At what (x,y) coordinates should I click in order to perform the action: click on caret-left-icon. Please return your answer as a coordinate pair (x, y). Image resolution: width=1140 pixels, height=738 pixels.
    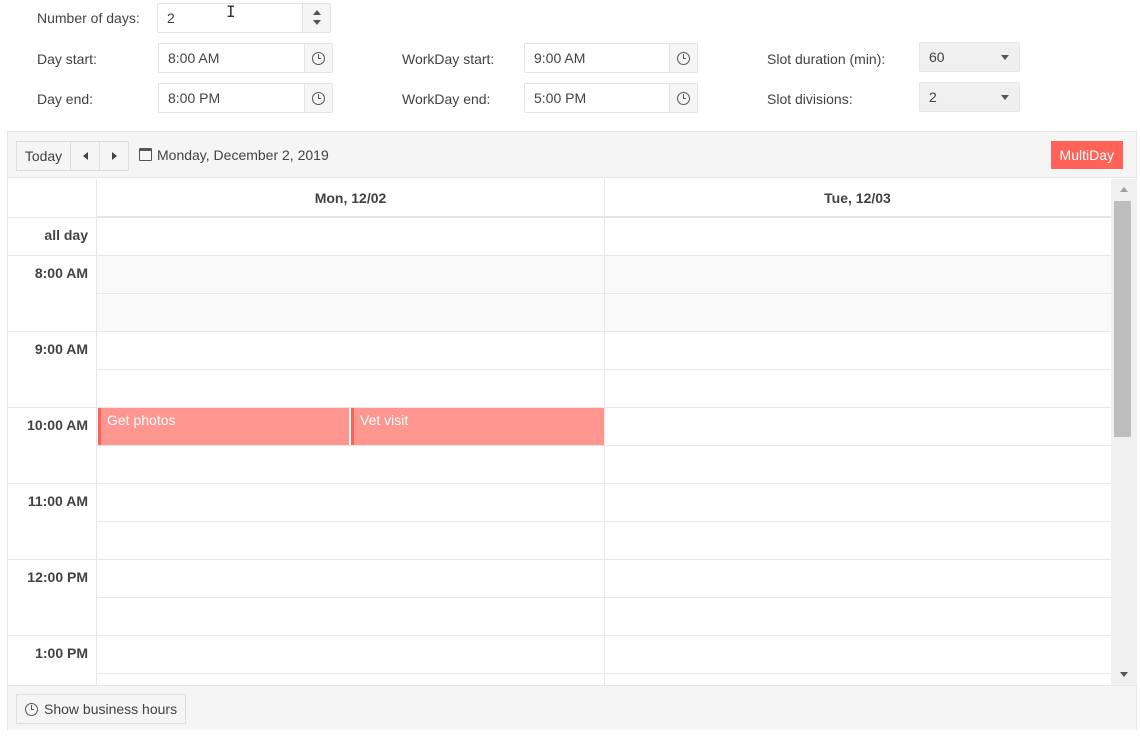
    Looking at the image, I should click on (85, 156).